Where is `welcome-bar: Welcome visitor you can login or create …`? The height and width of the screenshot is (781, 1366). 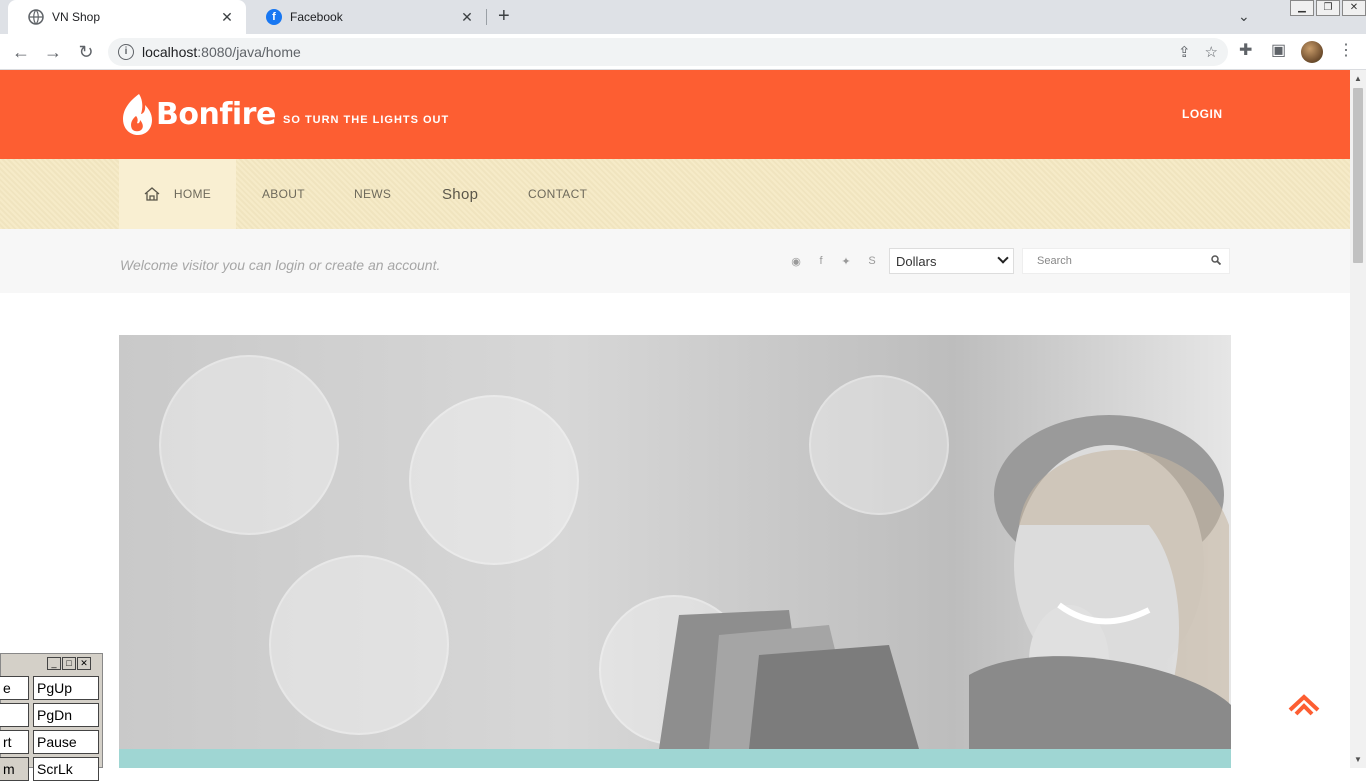
welcome-bar: Welcome visitor you can login or create … is located at coordinates (675, 261).